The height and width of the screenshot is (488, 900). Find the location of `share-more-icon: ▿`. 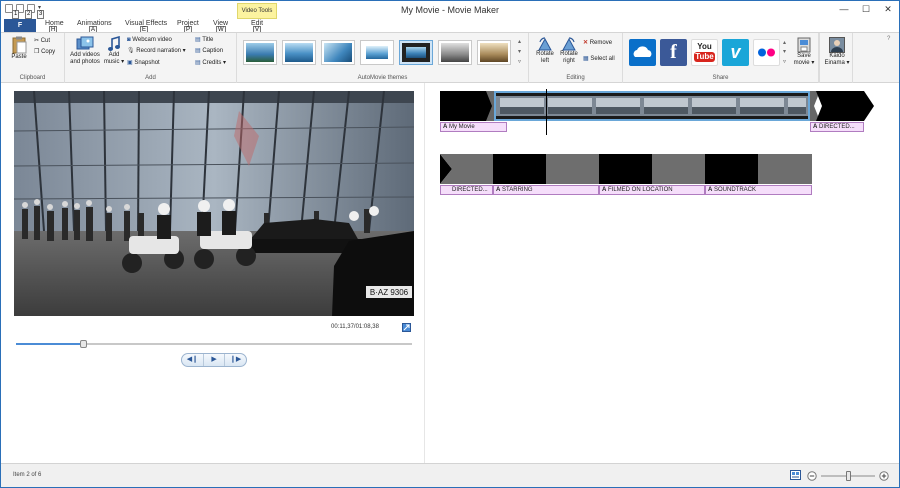

share-more-icon: ▿ is located at coordinates (784, 62).